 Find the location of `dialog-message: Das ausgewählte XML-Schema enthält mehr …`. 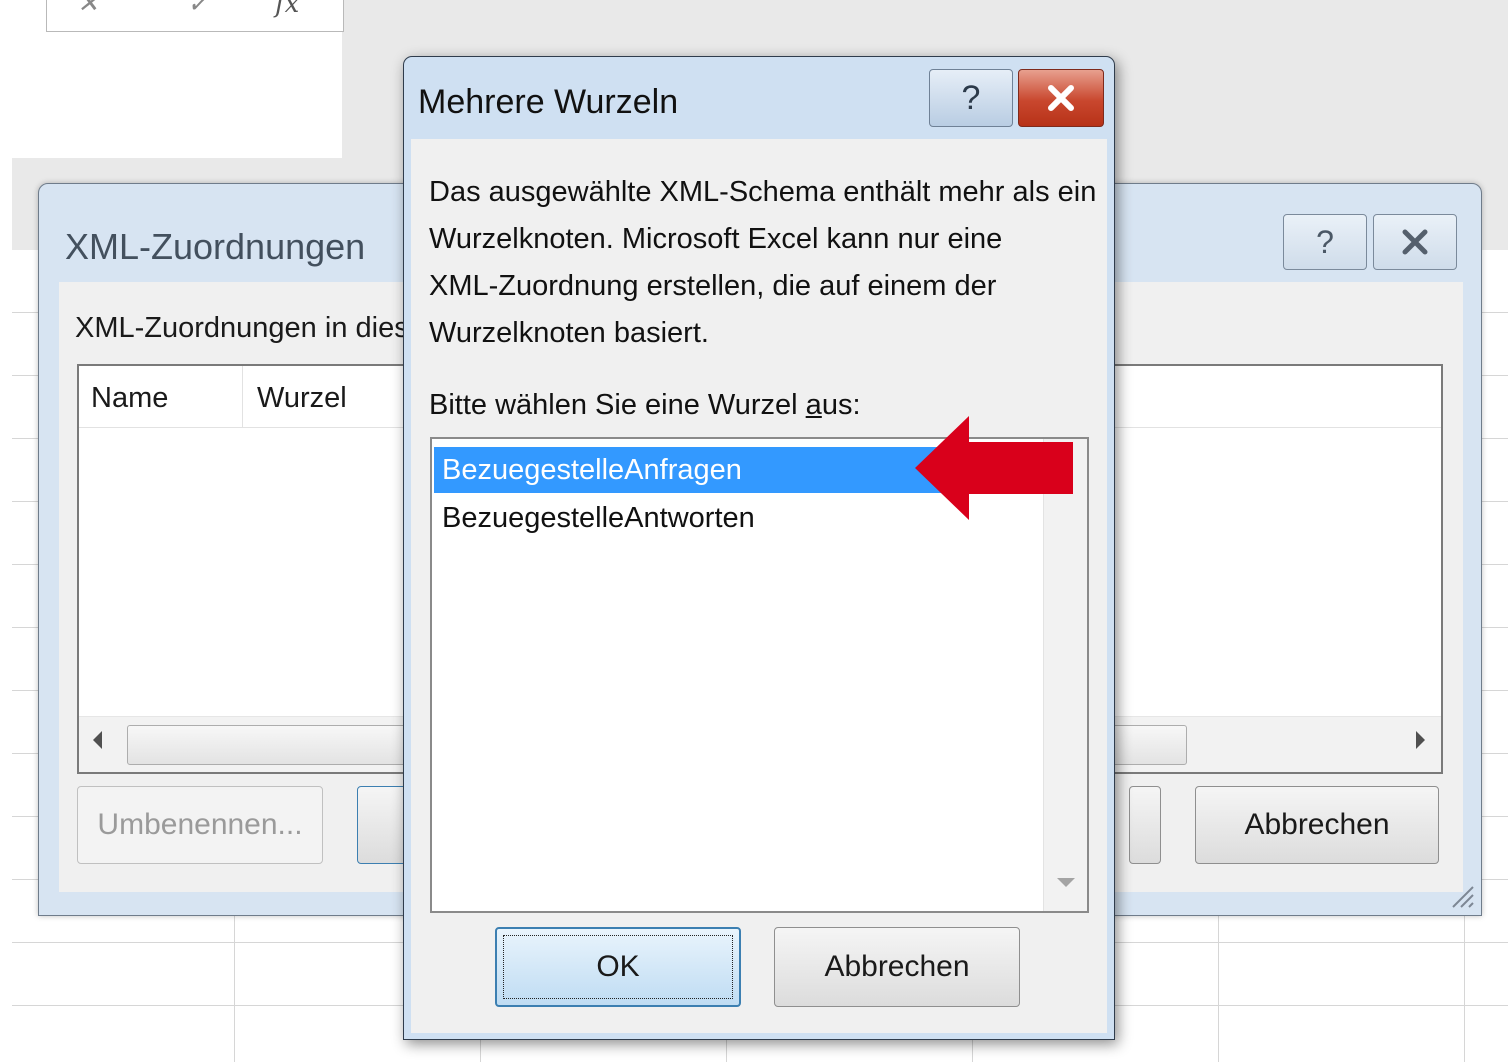

dialog-message: Das ausgewählte XML-Schema enthält mehr … is located at coordinates (764, 263).